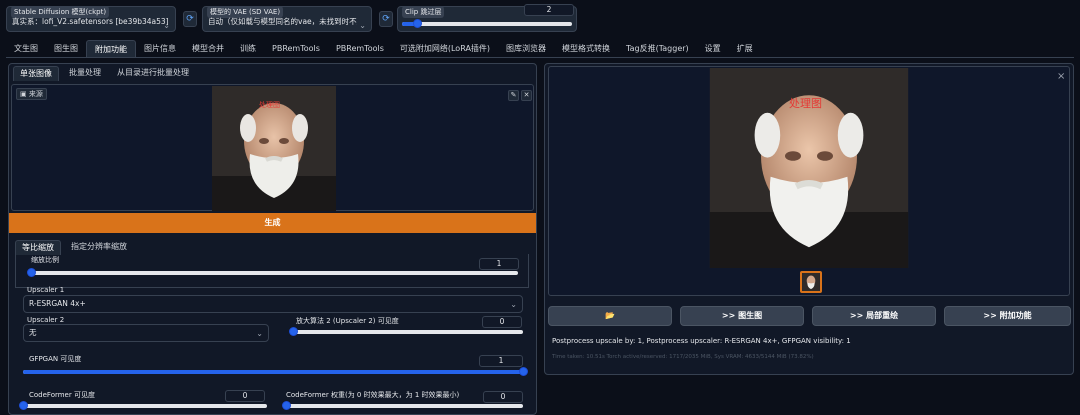 The image size is (1080, 415). Describe the element at coordinates (445, 48) in the screenshot. I see `tab-additional-networks: 可选附加网络(LoRA插件)` at that location.